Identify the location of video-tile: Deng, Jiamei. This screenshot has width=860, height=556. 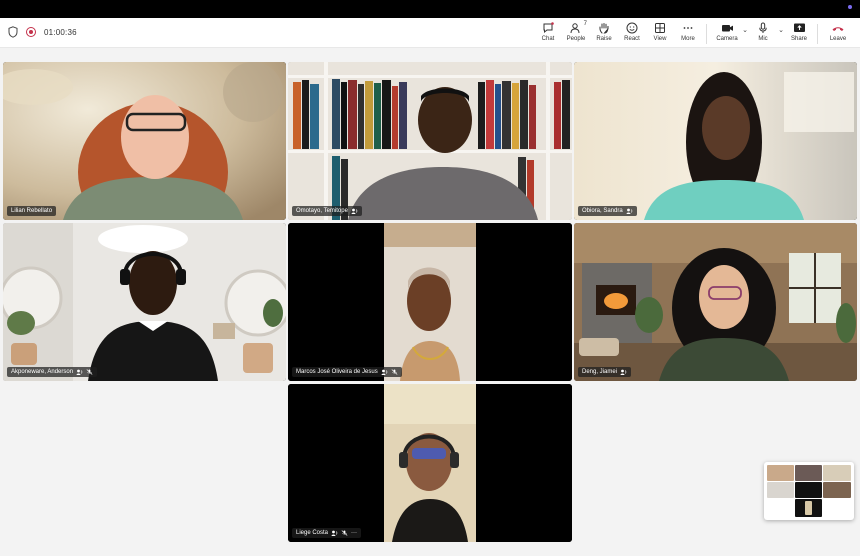
(715, 302).